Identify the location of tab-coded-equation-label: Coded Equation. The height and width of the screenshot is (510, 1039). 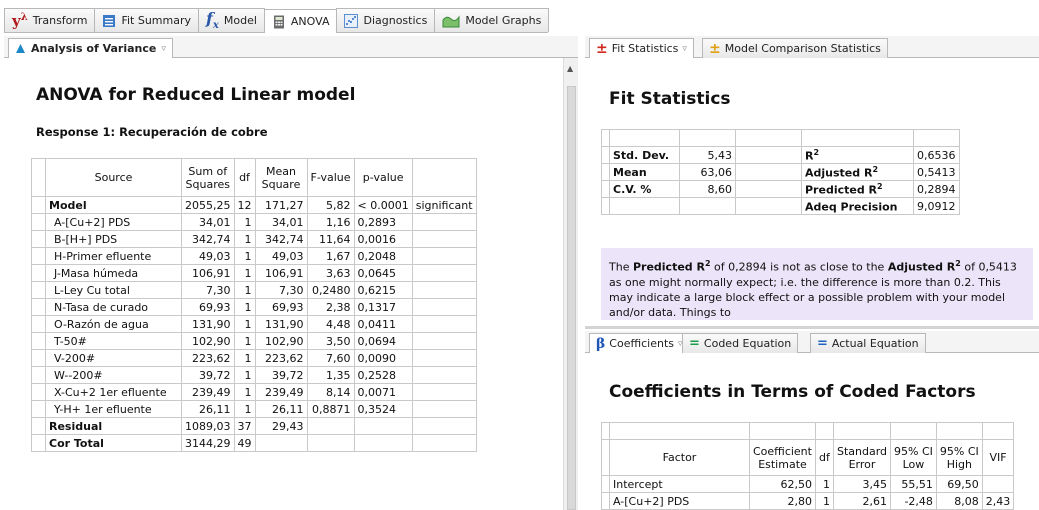
(747, 343).